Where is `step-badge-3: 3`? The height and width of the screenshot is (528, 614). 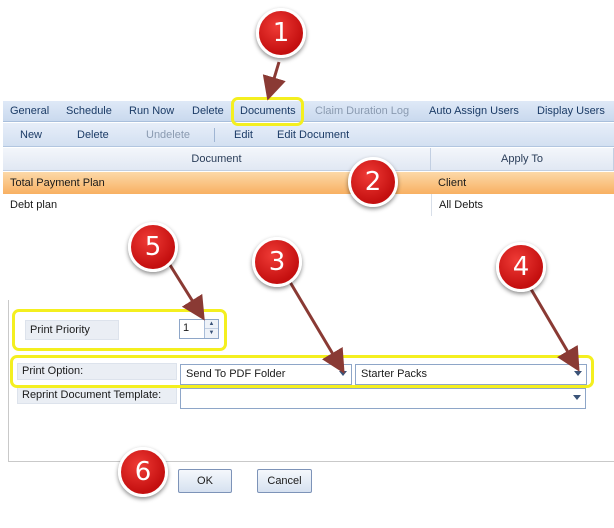
step-badge-3: 3 is located at coordinates (277, 262).